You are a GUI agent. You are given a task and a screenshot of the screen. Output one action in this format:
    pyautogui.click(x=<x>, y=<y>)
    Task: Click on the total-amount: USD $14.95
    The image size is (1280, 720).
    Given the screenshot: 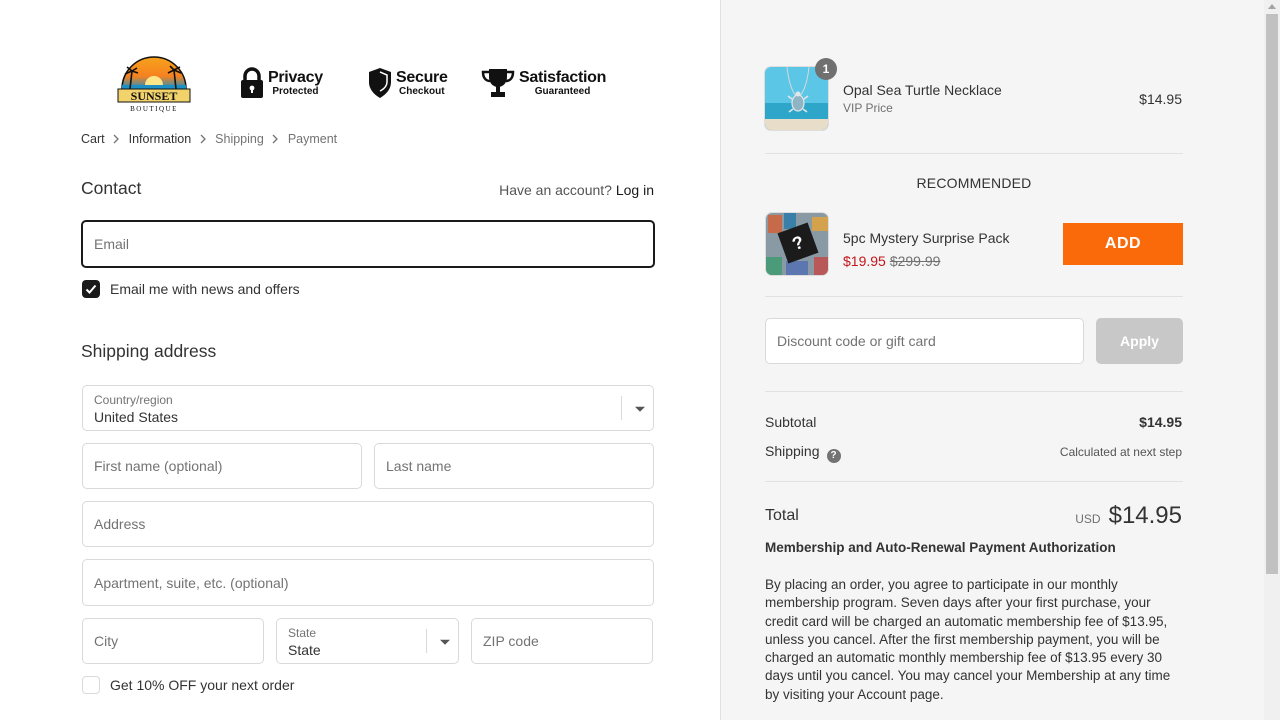 What is the action you would take?
    pyautogui.click(x=1128, y=516)
    